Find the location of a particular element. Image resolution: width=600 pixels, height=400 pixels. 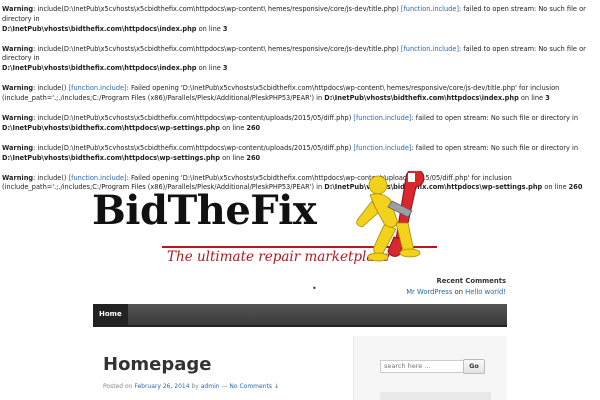

comment-author-link: Mr WordPress is located at coordinates (429, 292).